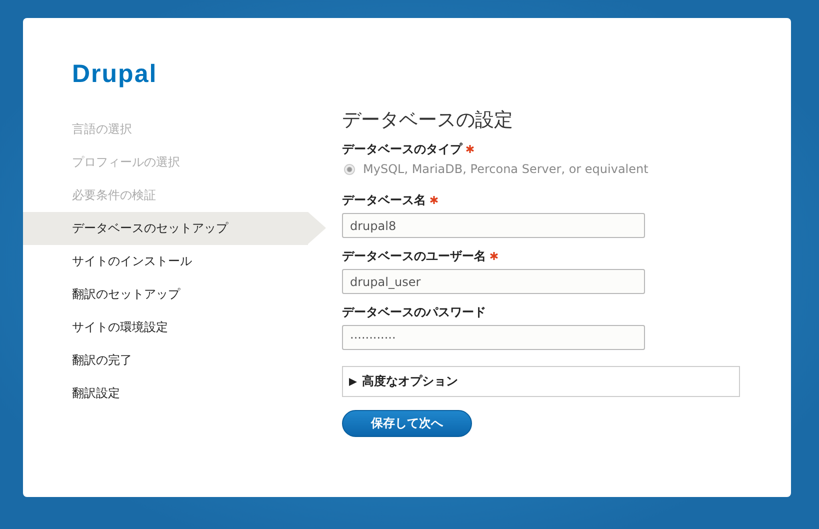 This screenshot has width=819, height=529. What do you see at coordinates (126, 294) in the screenshot?
I see `step-item: 翻訳のセットアップ` at bounding box center [126, 294].